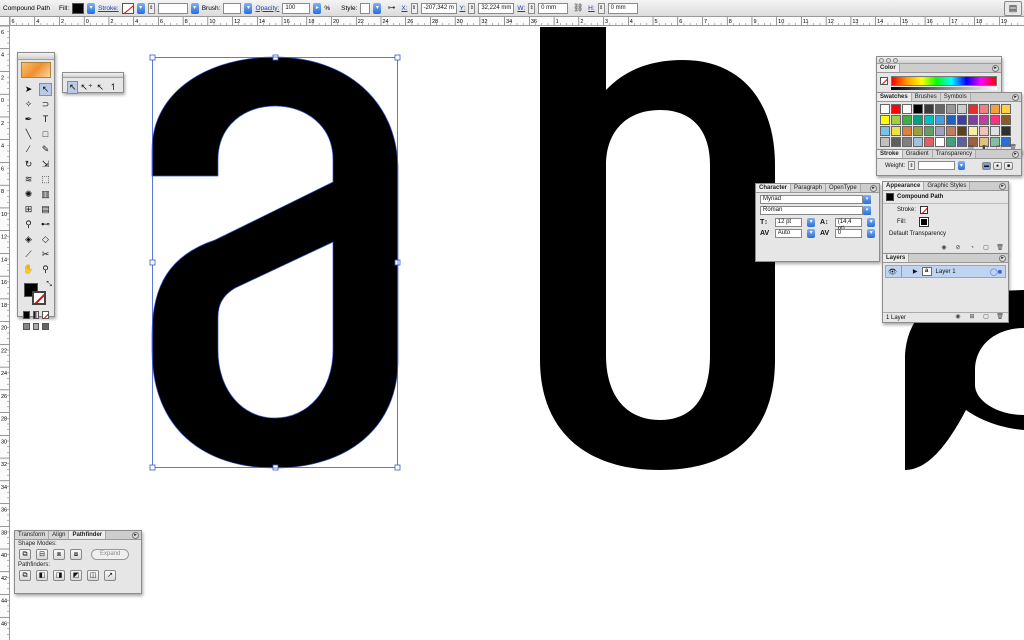 The image size is (1024, 640). I want to click on full-screen-menu-mode-icon, so click(36, 326).